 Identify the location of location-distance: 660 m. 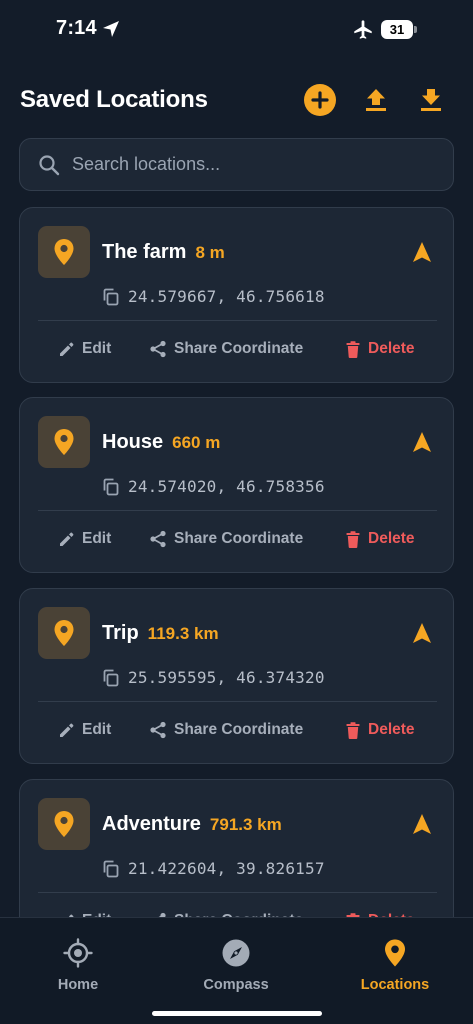
(196, 442).